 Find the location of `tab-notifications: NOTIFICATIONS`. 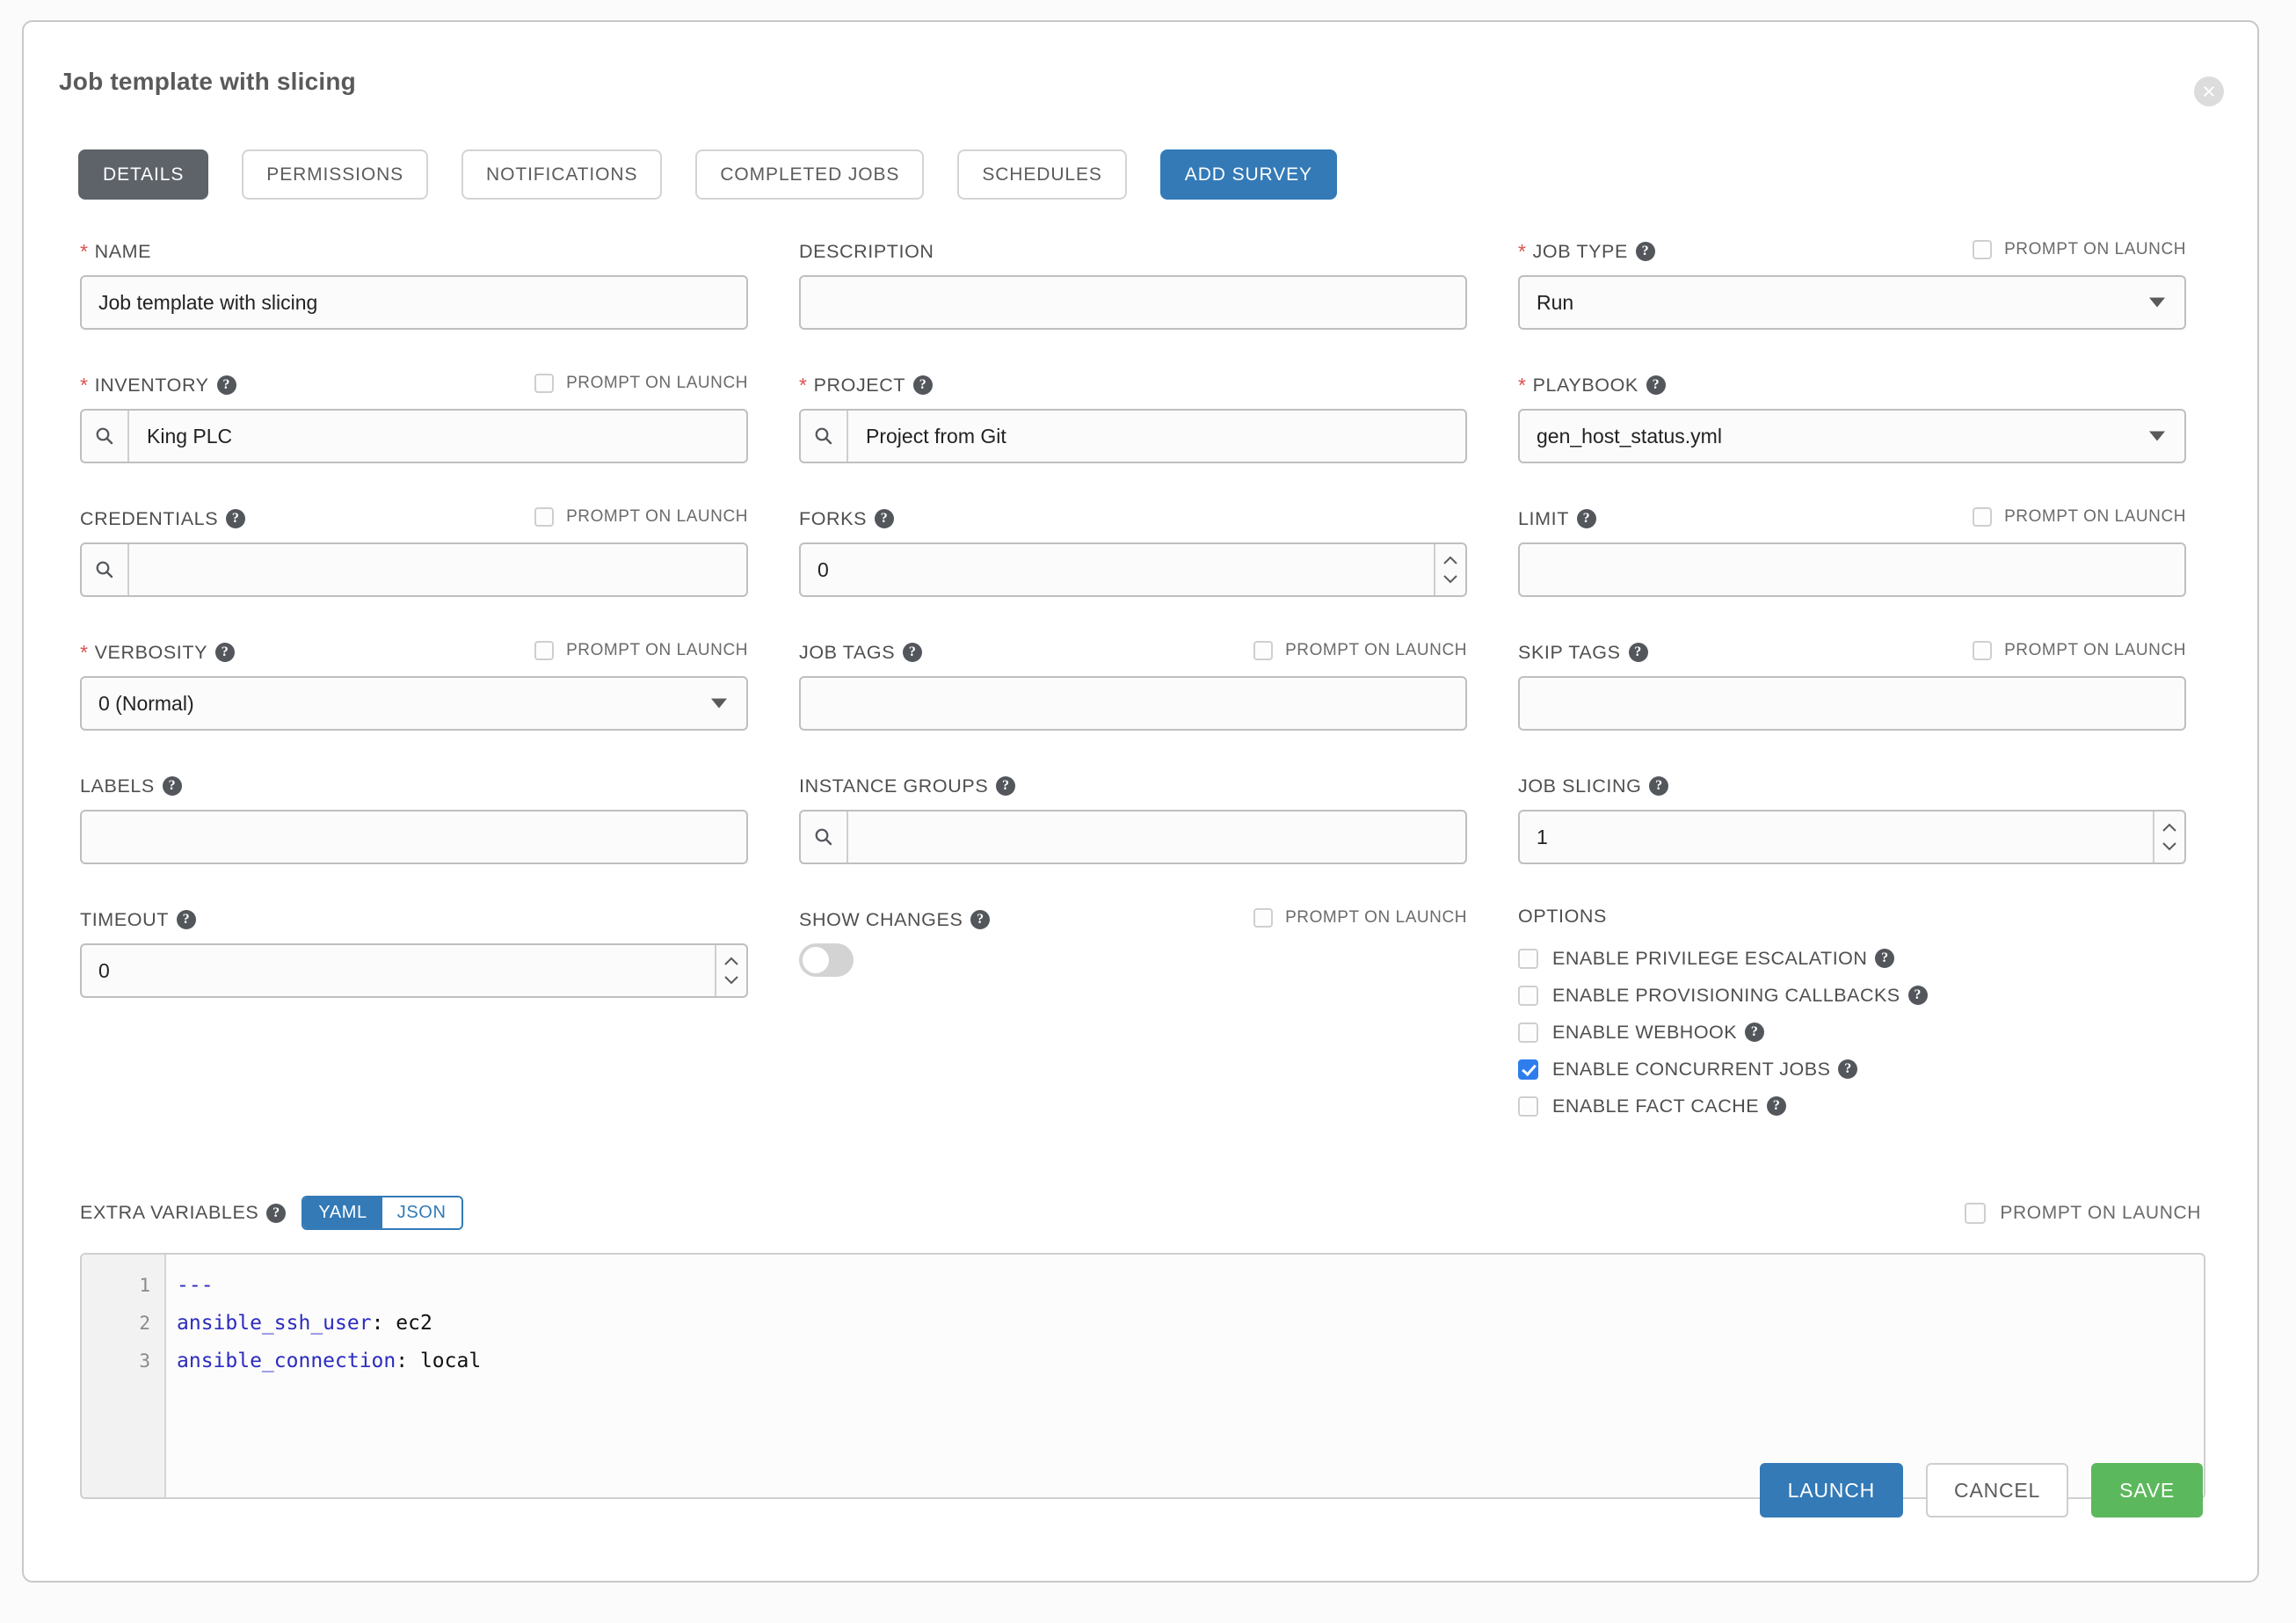

tab-notifications: NOTIFICATIONS is located at coordinates (562, 175).